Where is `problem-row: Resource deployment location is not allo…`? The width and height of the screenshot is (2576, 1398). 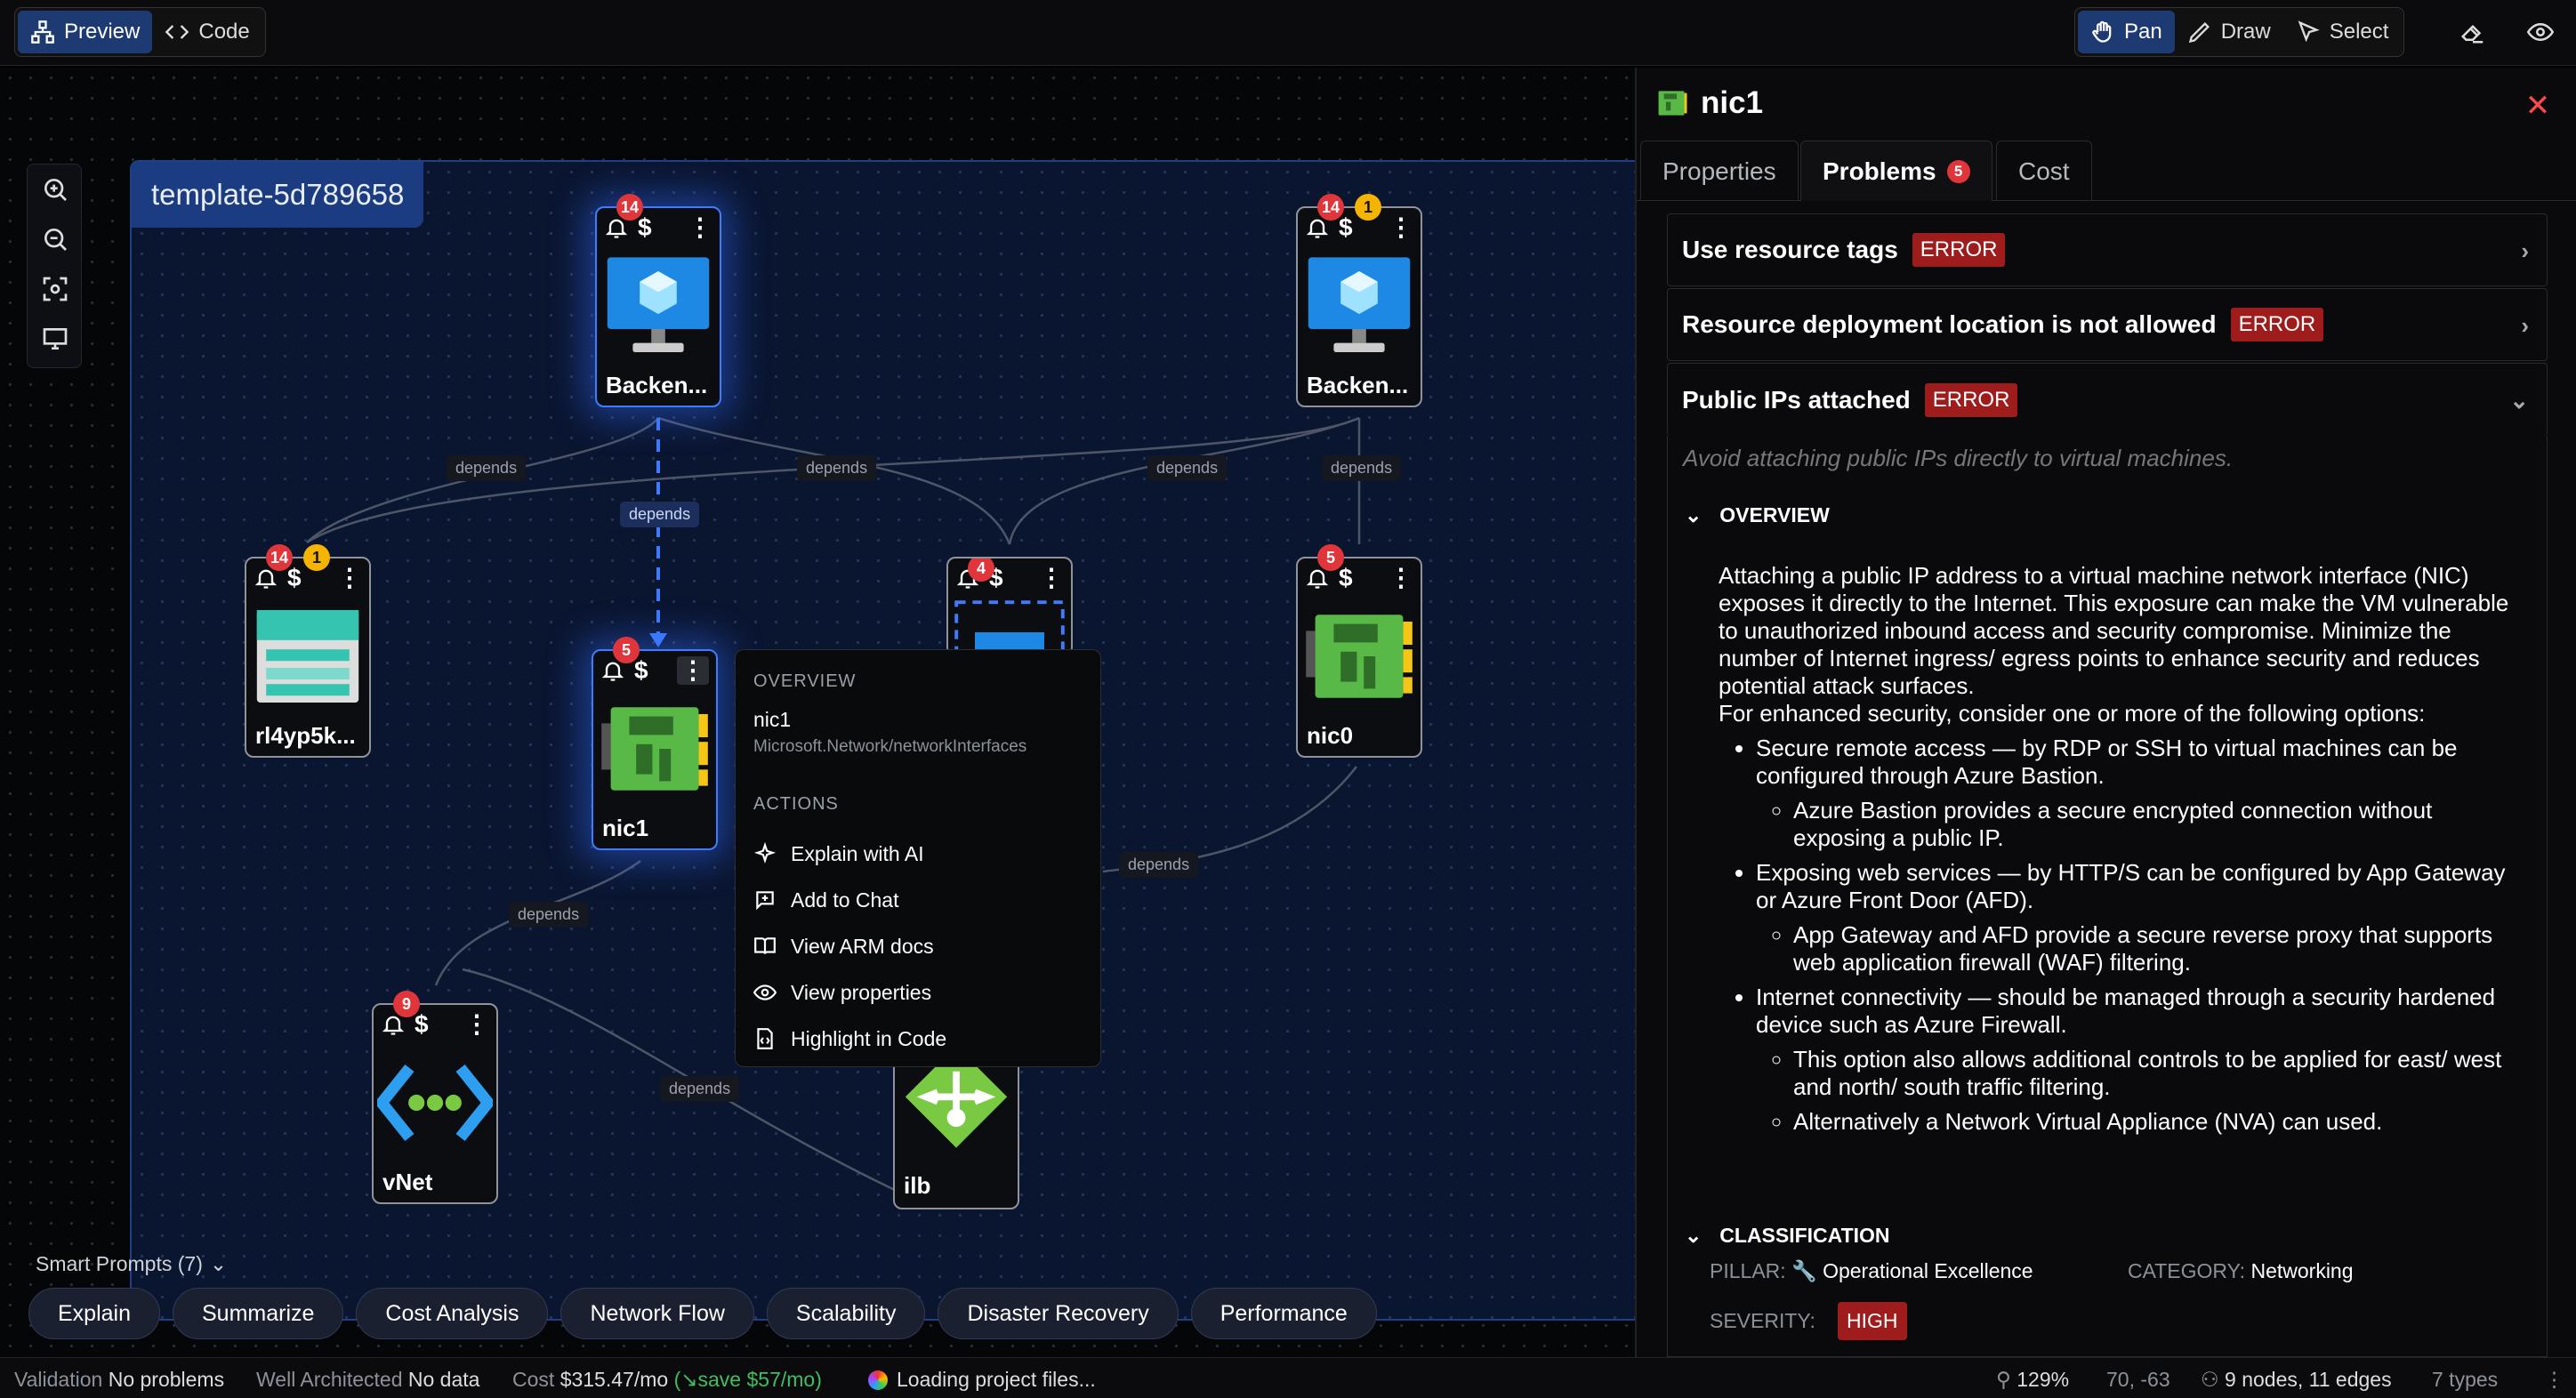 problem-row: Resource deployment location is not allo… is located at coordinates (2107, 324).